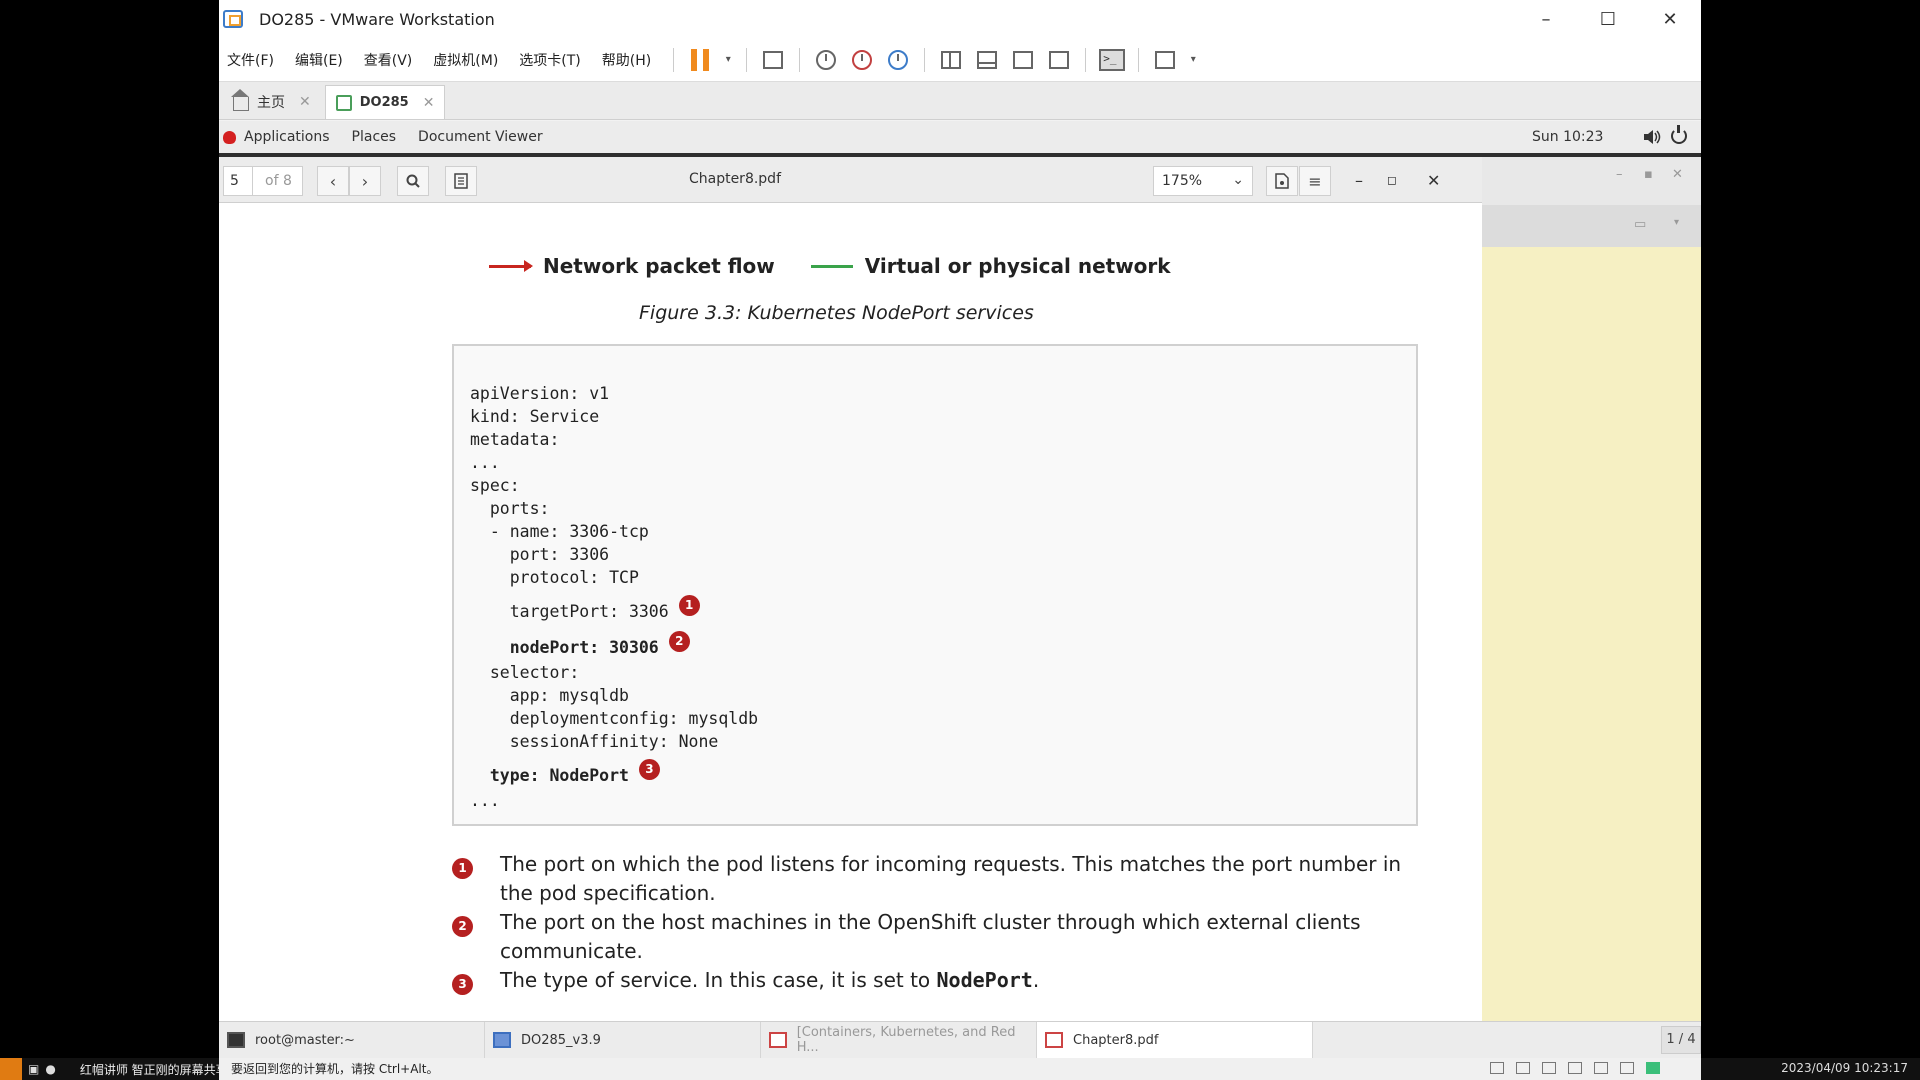 The image size is (1920, 1080). What do you see at coordinates (1844, 1068) in the screenshot?
I see `host-clock: 2023/04/09 10:23:17` at bounding box center [1844, 1068].